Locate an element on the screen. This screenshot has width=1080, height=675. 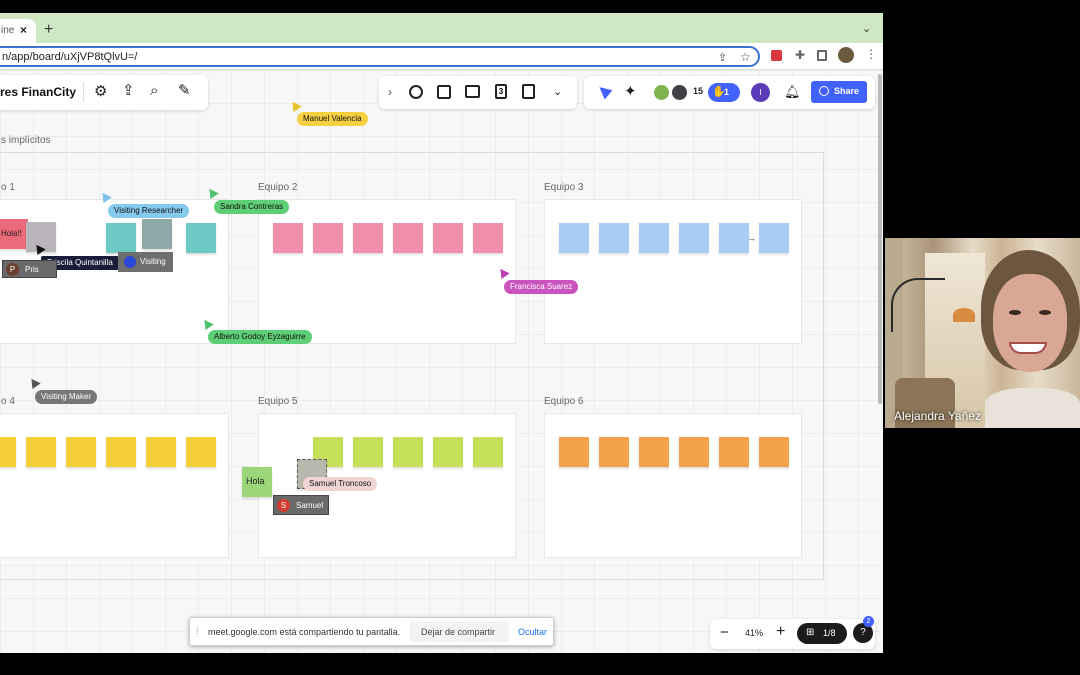
zoom-controls: − 41% + ⊞ 1/8 ? 2 is located at coordinates (792, 632).